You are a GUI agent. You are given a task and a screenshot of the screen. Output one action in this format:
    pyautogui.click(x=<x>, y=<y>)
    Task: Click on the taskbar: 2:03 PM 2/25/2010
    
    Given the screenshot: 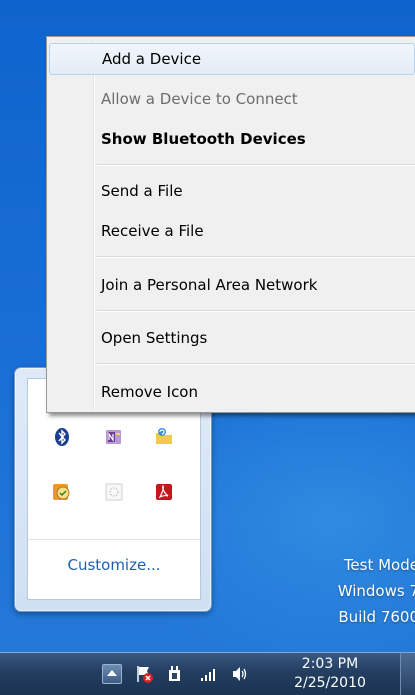 What is the action you would take?
    pyautogui.click(x=207, y=673)
    